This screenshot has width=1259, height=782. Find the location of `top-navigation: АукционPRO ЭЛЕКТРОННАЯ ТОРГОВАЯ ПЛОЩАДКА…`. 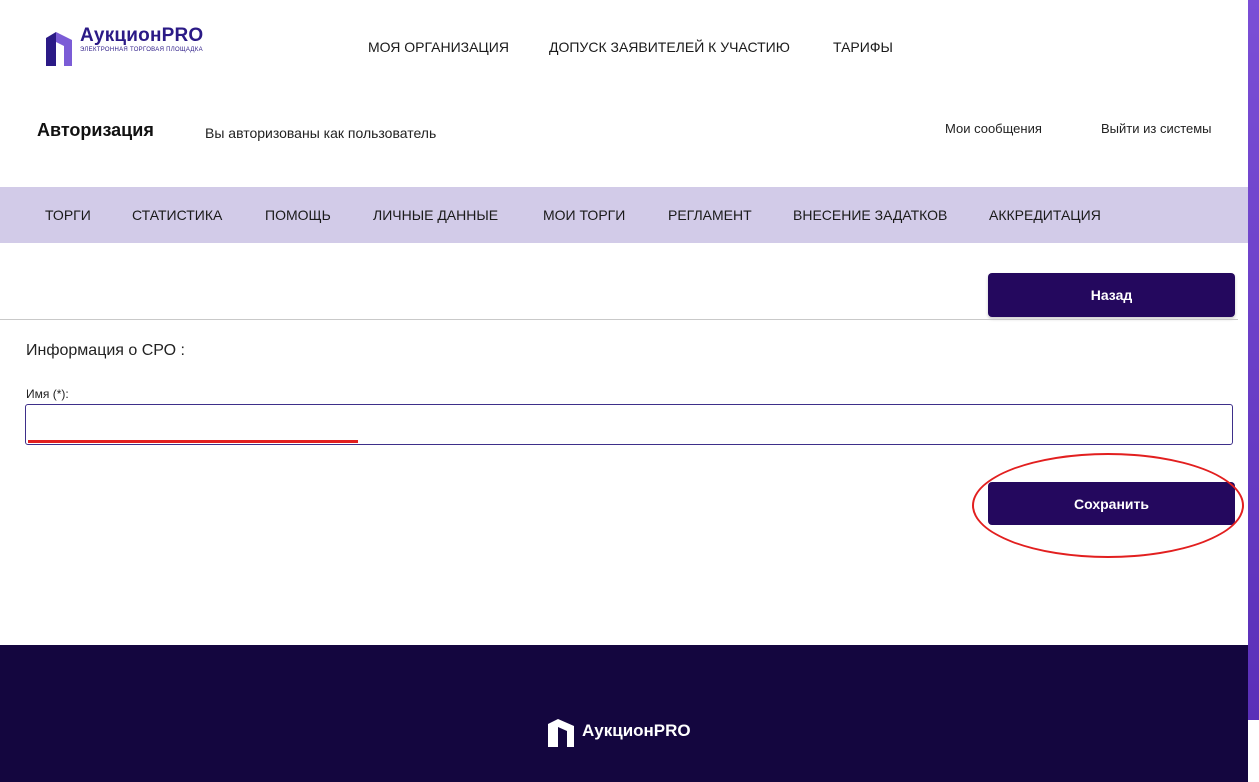

top-navigation: АукционPRO ЭЛЕКТРОННАЯ ТОРГОВАЯ ПЛОЩАДКА… is located at coordinates (624, 47).